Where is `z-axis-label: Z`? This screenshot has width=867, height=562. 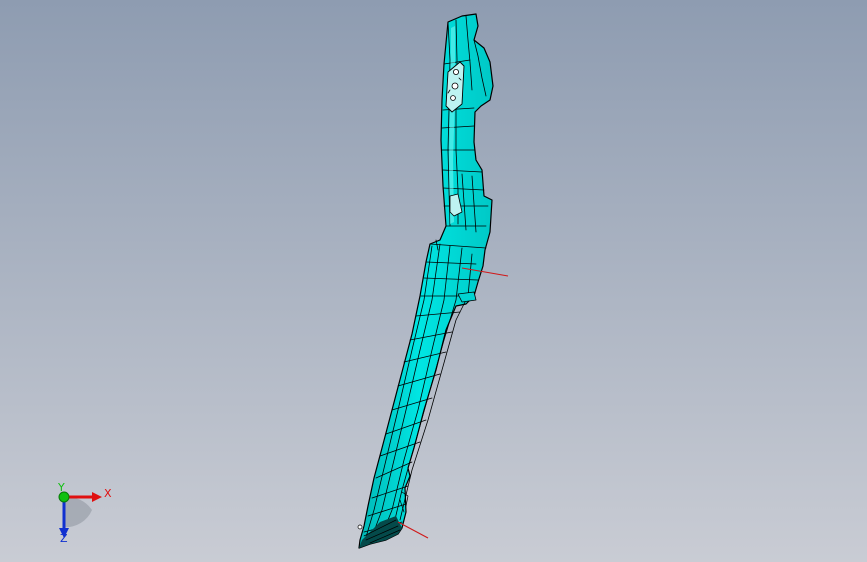 z-axis-label: Z is located at coordinates (64, 538).